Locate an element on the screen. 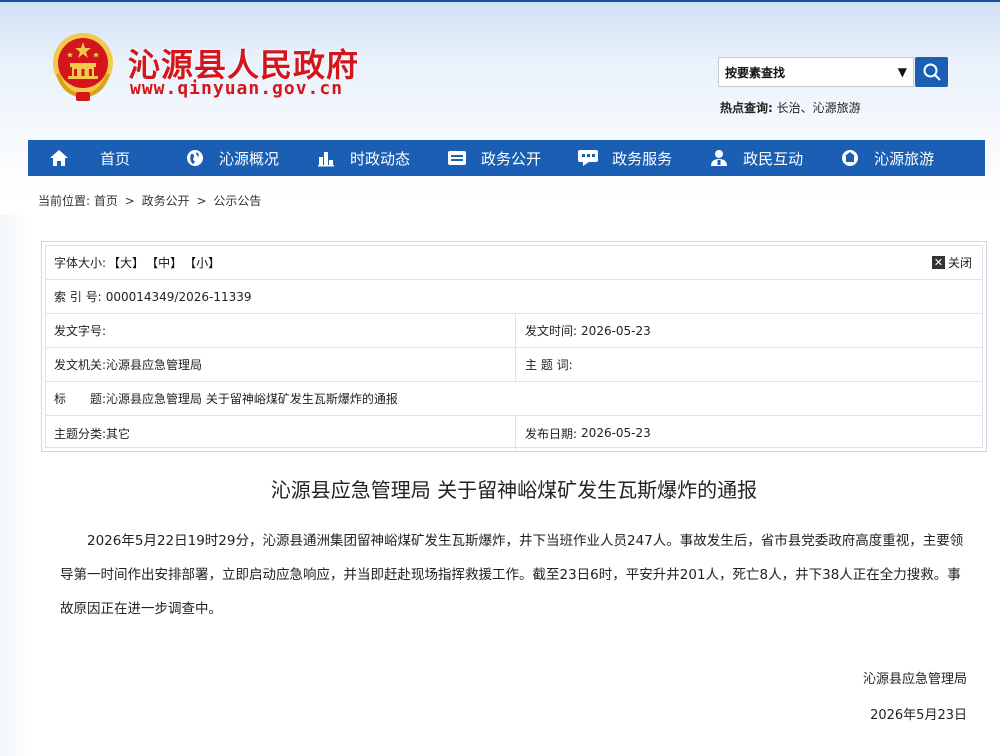 The image size is (1000, 756). nav-item-label: 政民互动 is located at coordinates (773, 158).